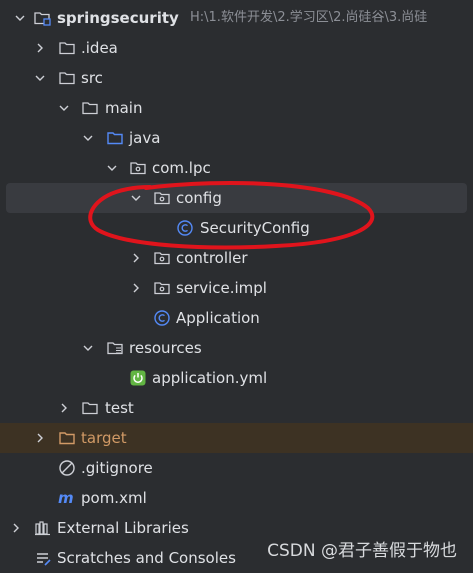 This screenshot has height=573, width=473. I want to click on spring-config-icon, so click(138, 378).